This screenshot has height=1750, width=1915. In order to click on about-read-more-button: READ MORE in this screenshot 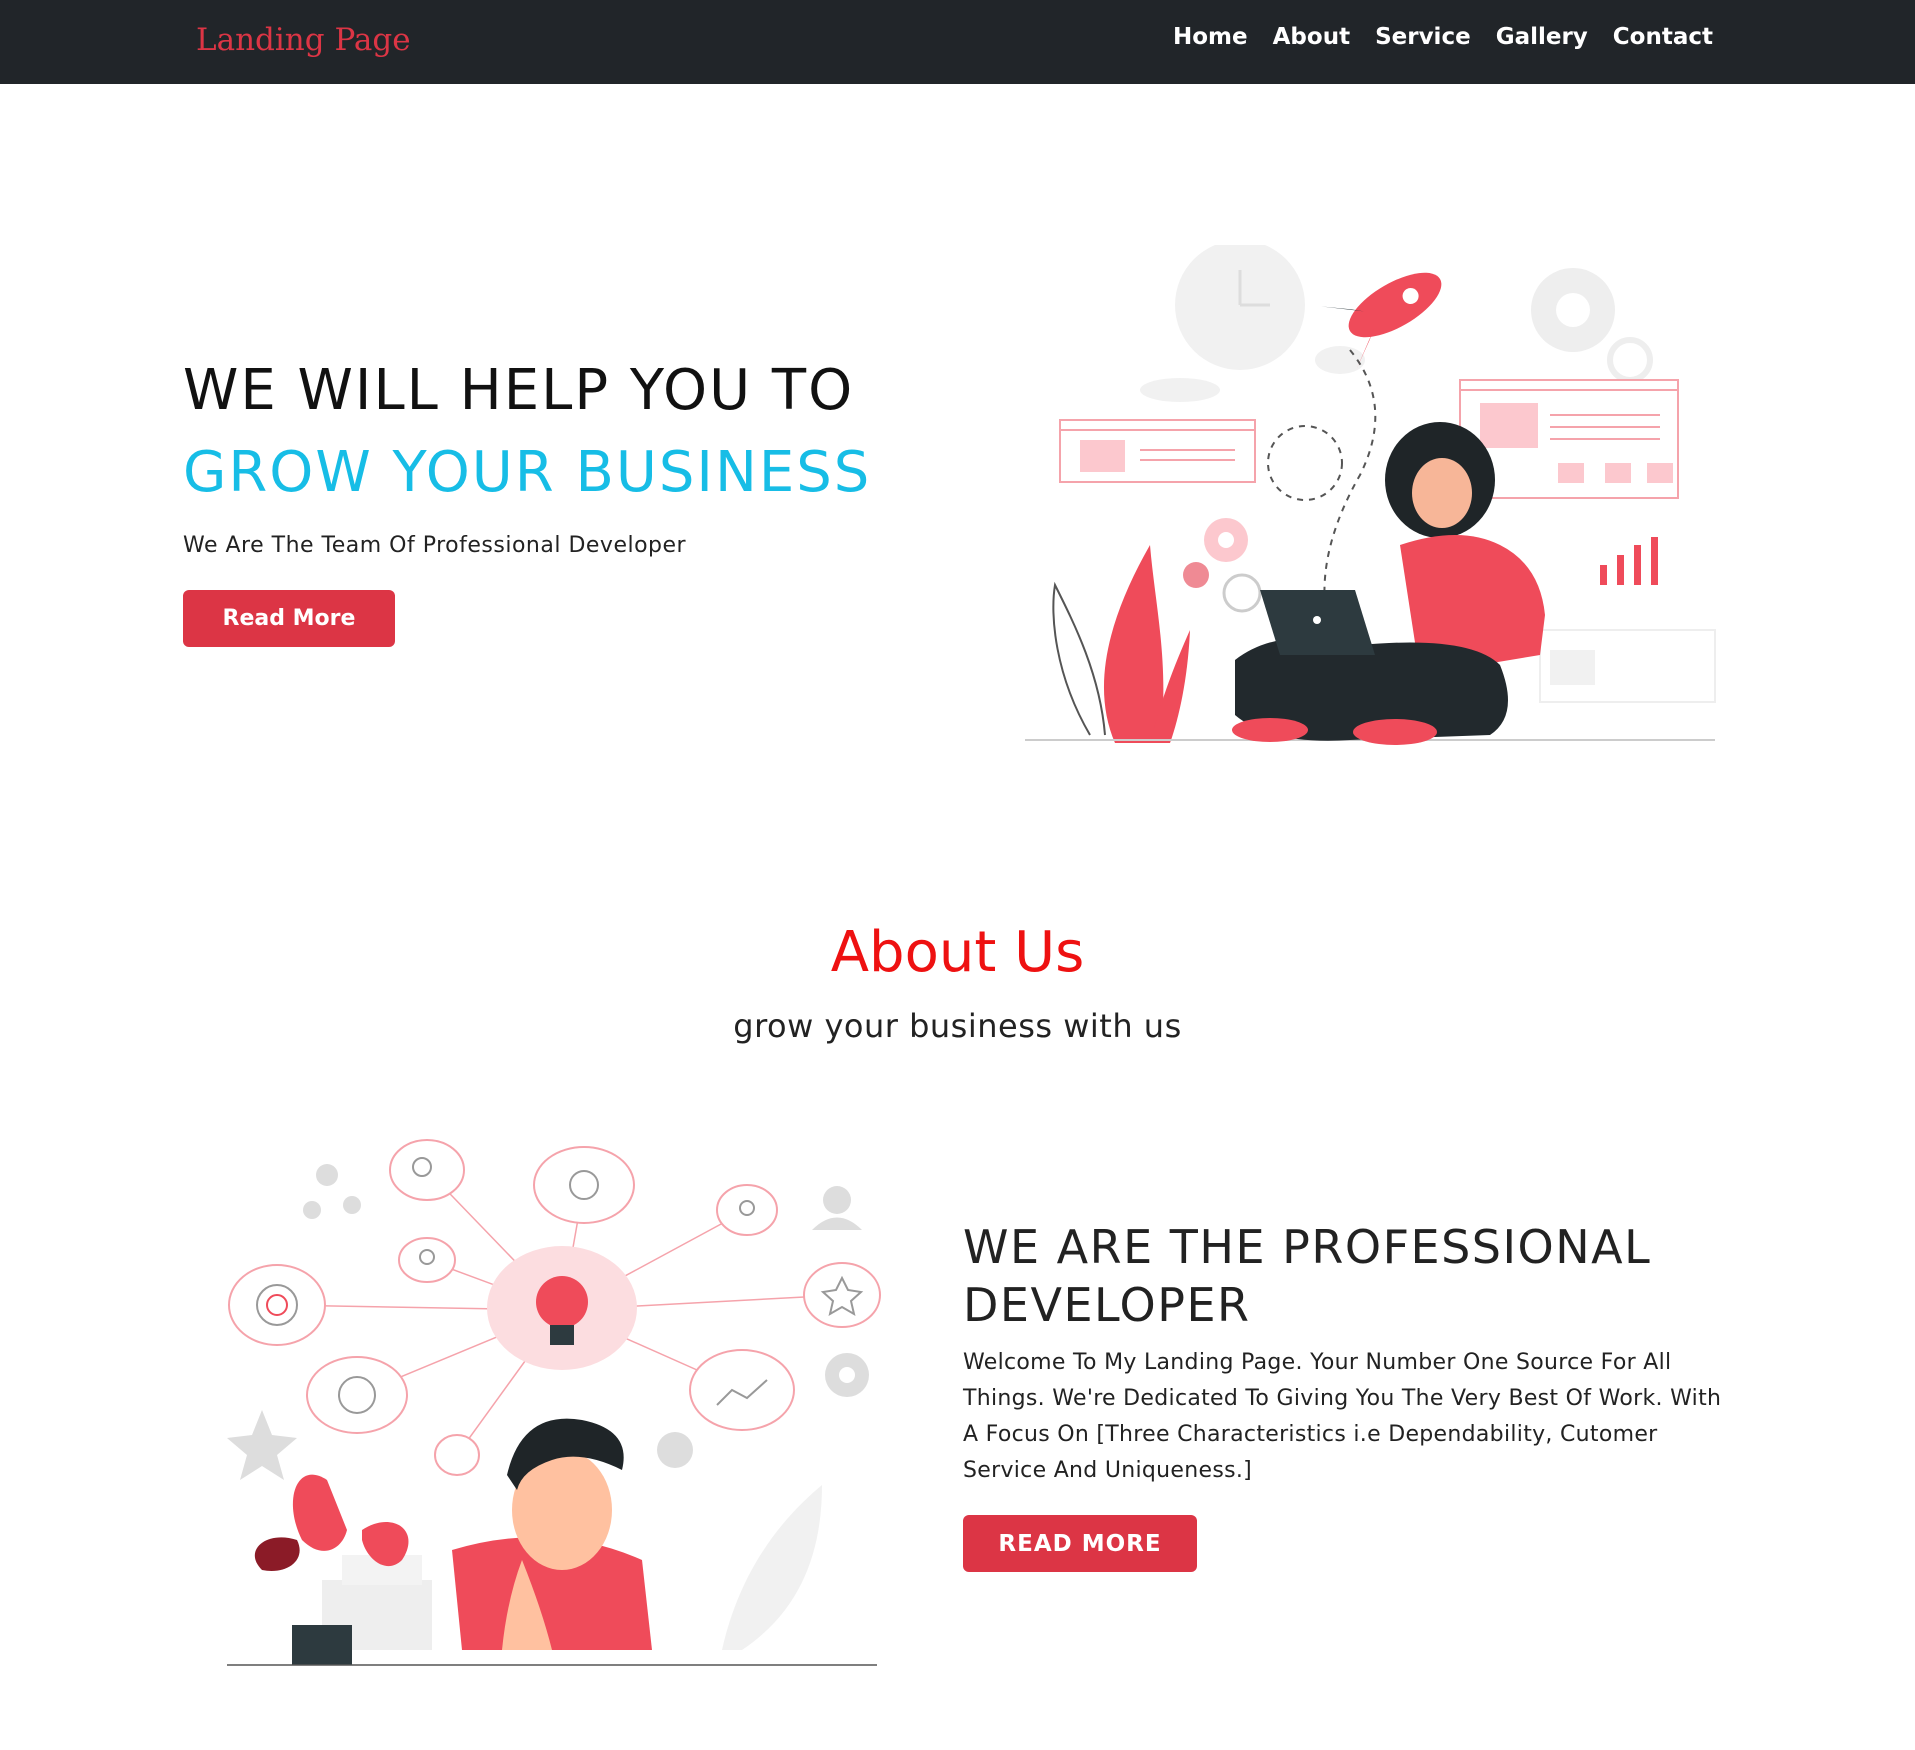, I will do `click(1080, 1543)`.